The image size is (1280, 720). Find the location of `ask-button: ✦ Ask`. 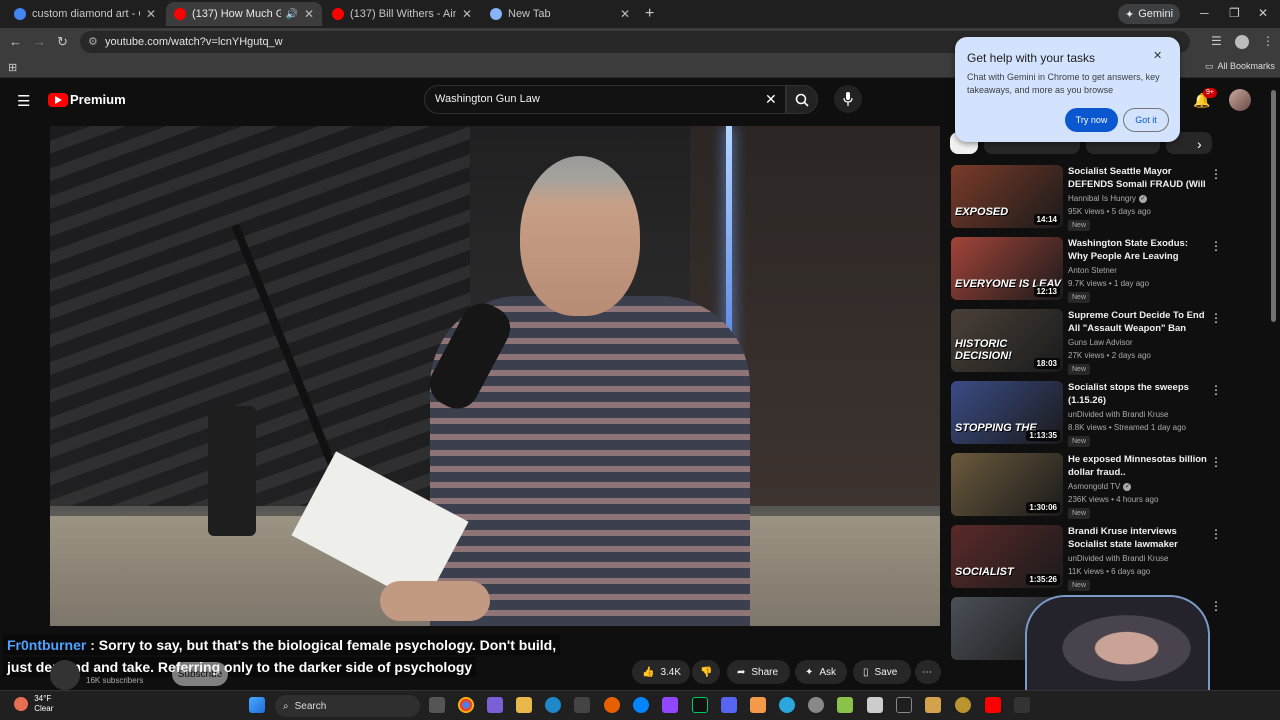

ask-button: ✦ Ask is located at coordinates (821, 672).